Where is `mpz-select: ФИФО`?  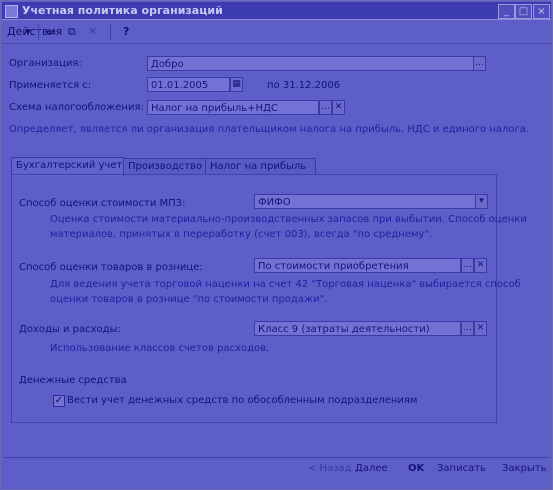 mpz-select: ФИФО is located at coordinates (365, 201).